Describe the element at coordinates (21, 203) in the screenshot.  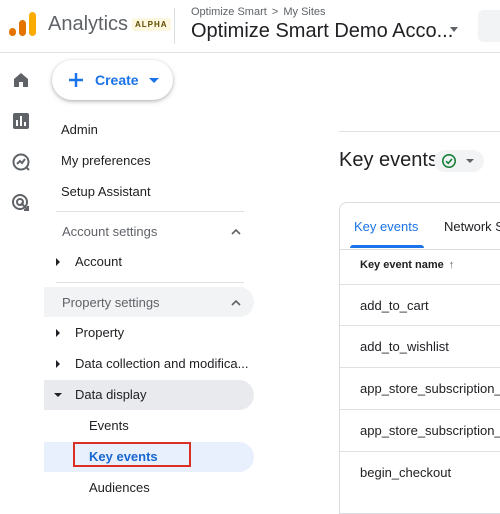
I see `advertising-icon` at that location.